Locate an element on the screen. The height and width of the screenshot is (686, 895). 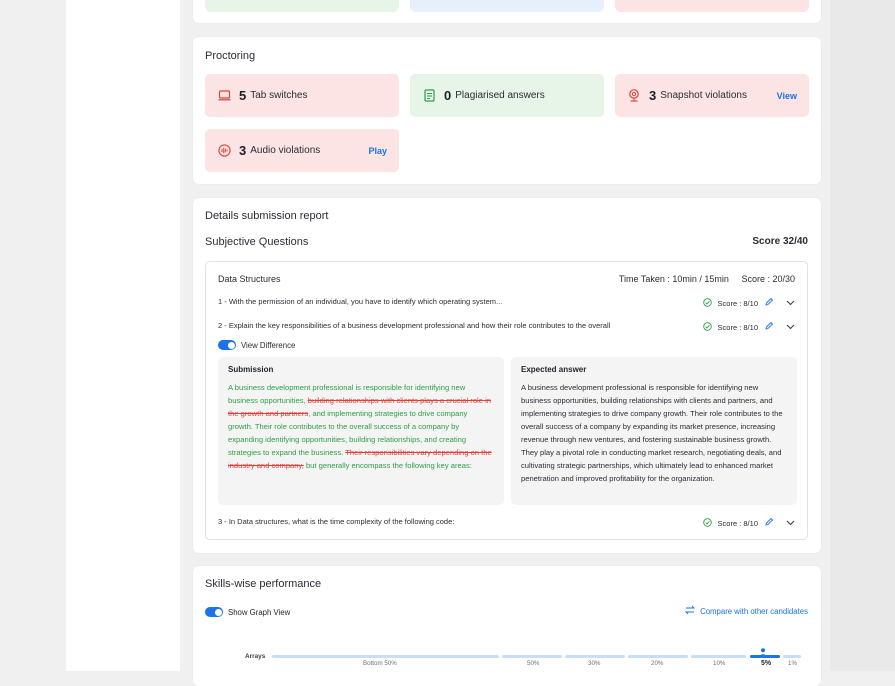
tick-label: 10% is located at coordinates (719, 663).